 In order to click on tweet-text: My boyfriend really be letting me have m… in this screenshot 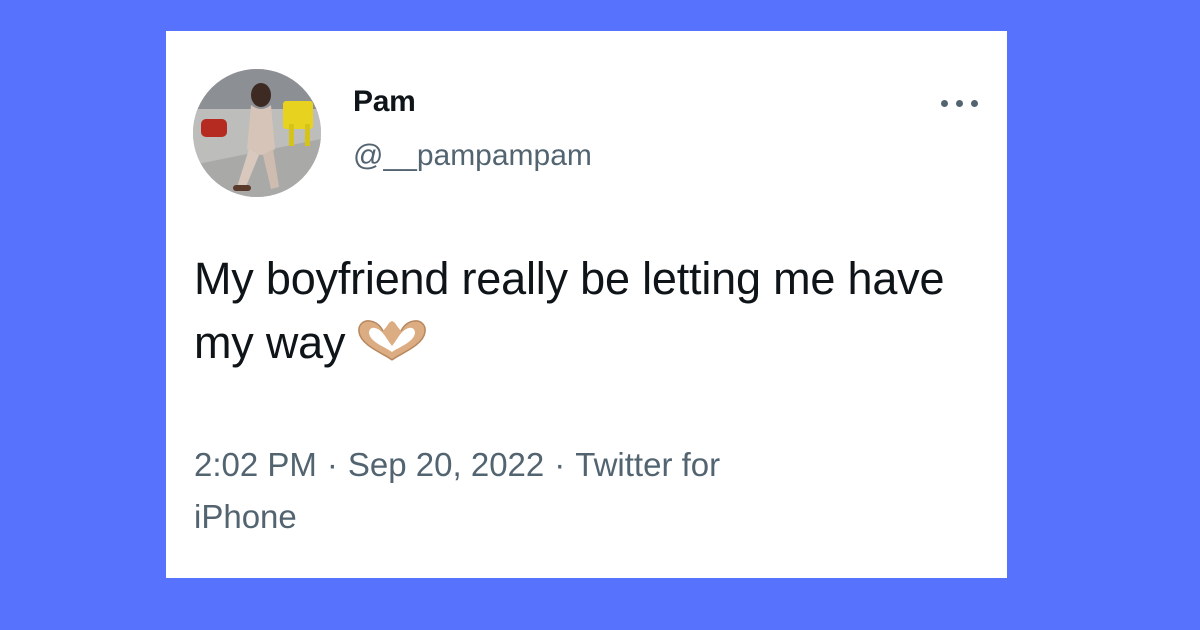, I will do `click(569, 310)`.